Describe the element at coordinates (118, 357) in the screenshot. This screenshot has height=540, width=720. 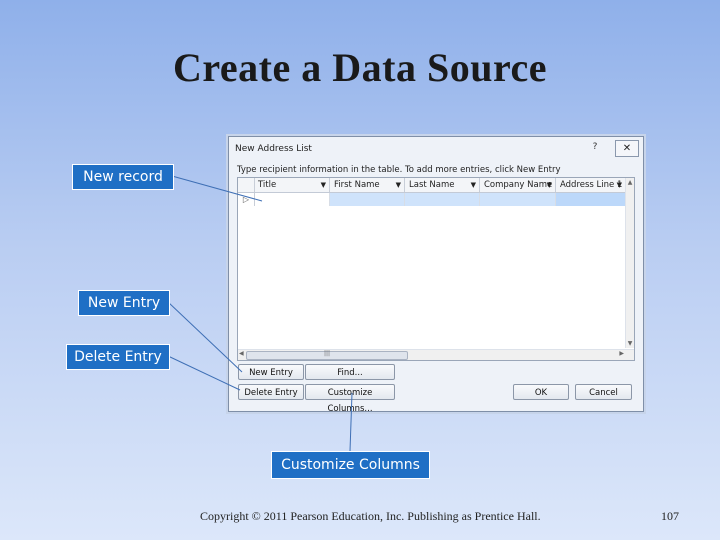
I see `callout-delete-entry: Delete Entry` at that location.